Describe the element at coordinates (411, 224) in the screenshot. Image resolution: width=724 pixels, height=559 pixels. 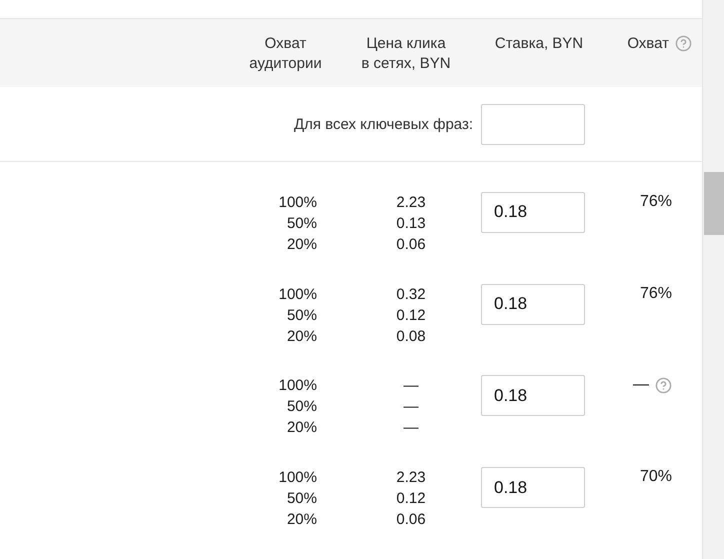
I see `click-price: 0.13` at that location.